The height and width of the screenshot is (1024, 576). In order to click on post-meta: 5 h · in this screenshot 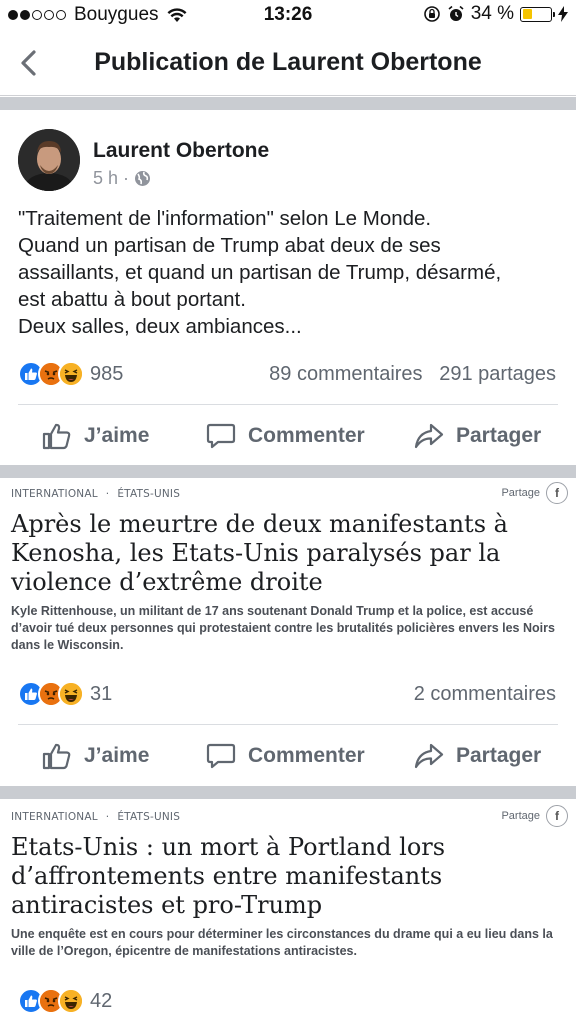, I will do `click(122, 178)`.